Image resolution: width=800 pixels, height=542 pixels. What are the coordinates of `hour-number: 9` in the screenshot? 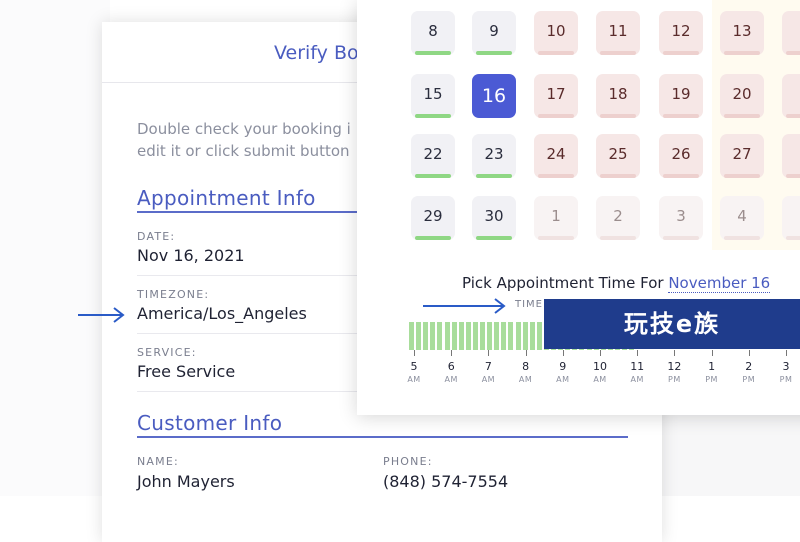 It's located at (563, 366).